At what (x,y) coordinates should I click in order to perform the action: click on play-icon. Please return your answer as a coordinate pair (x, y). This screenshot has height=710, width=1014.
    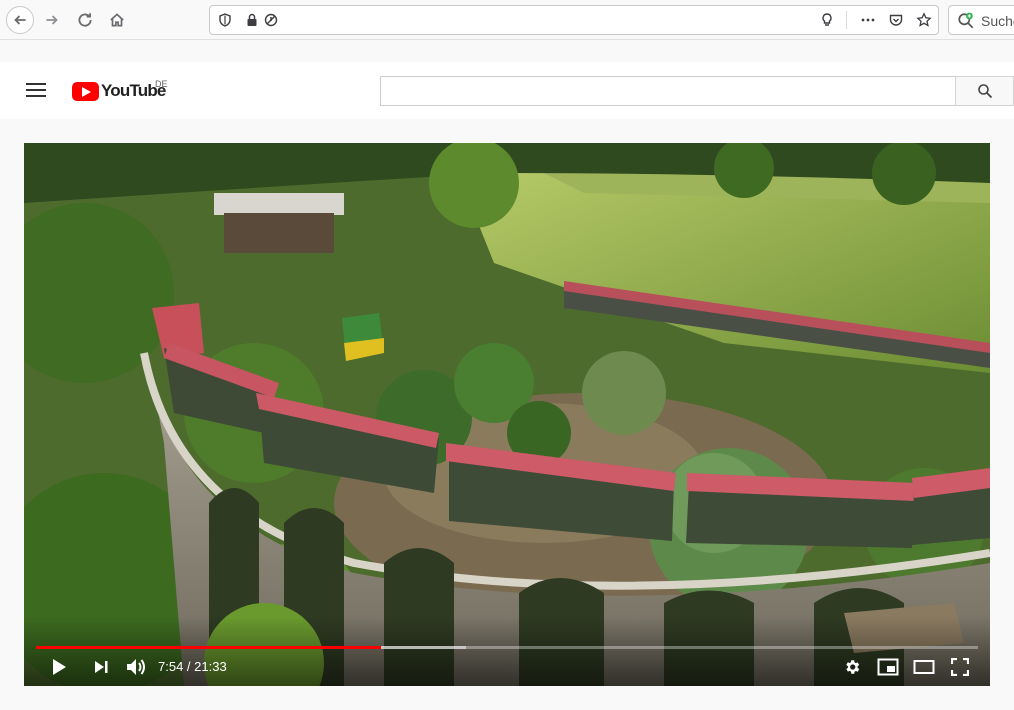
    Looking at the image, I should click on (59, 667).